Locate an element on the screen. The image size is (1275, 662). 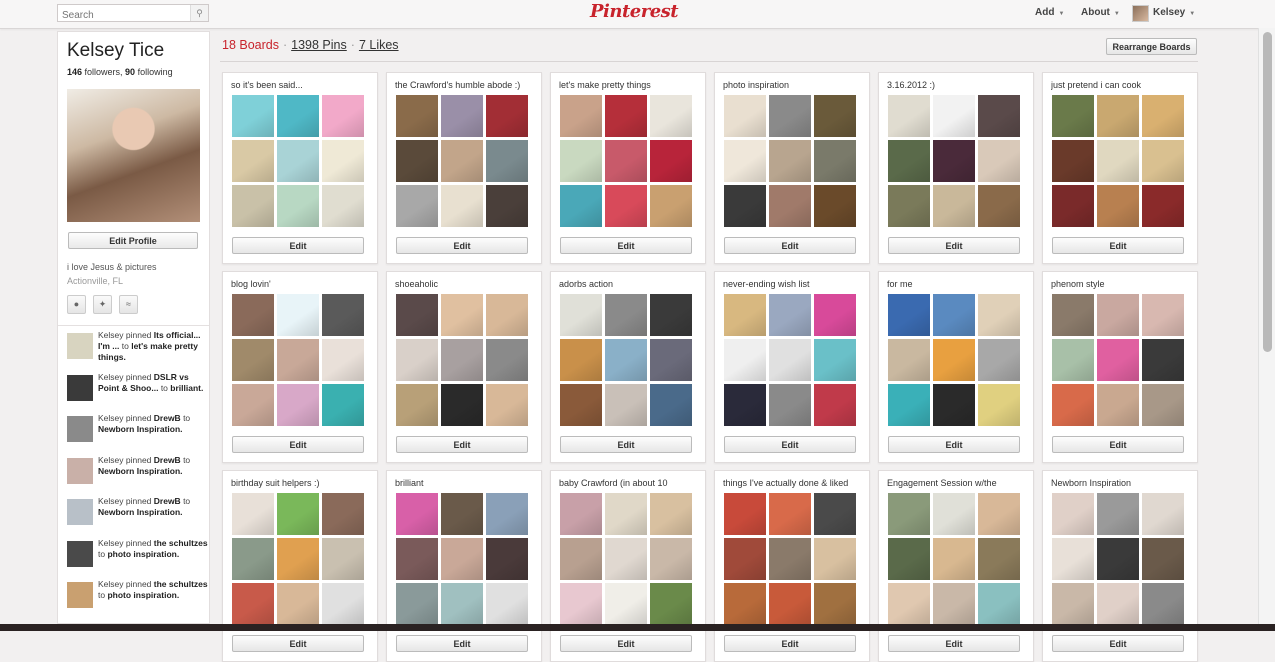
scrollbar-thumb is located at coordinates (1267, 192).